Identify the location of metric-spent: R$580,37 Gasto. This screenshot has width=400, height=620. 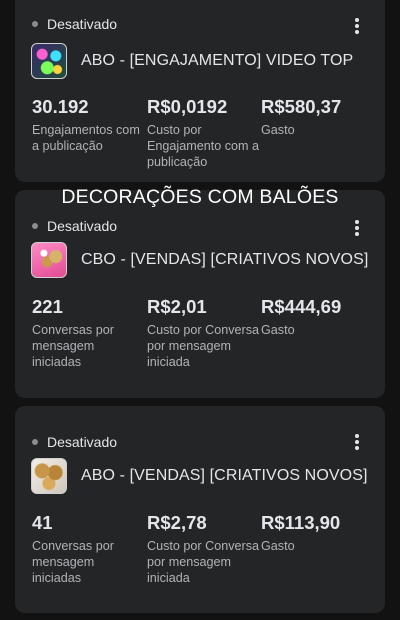
(317, 117).